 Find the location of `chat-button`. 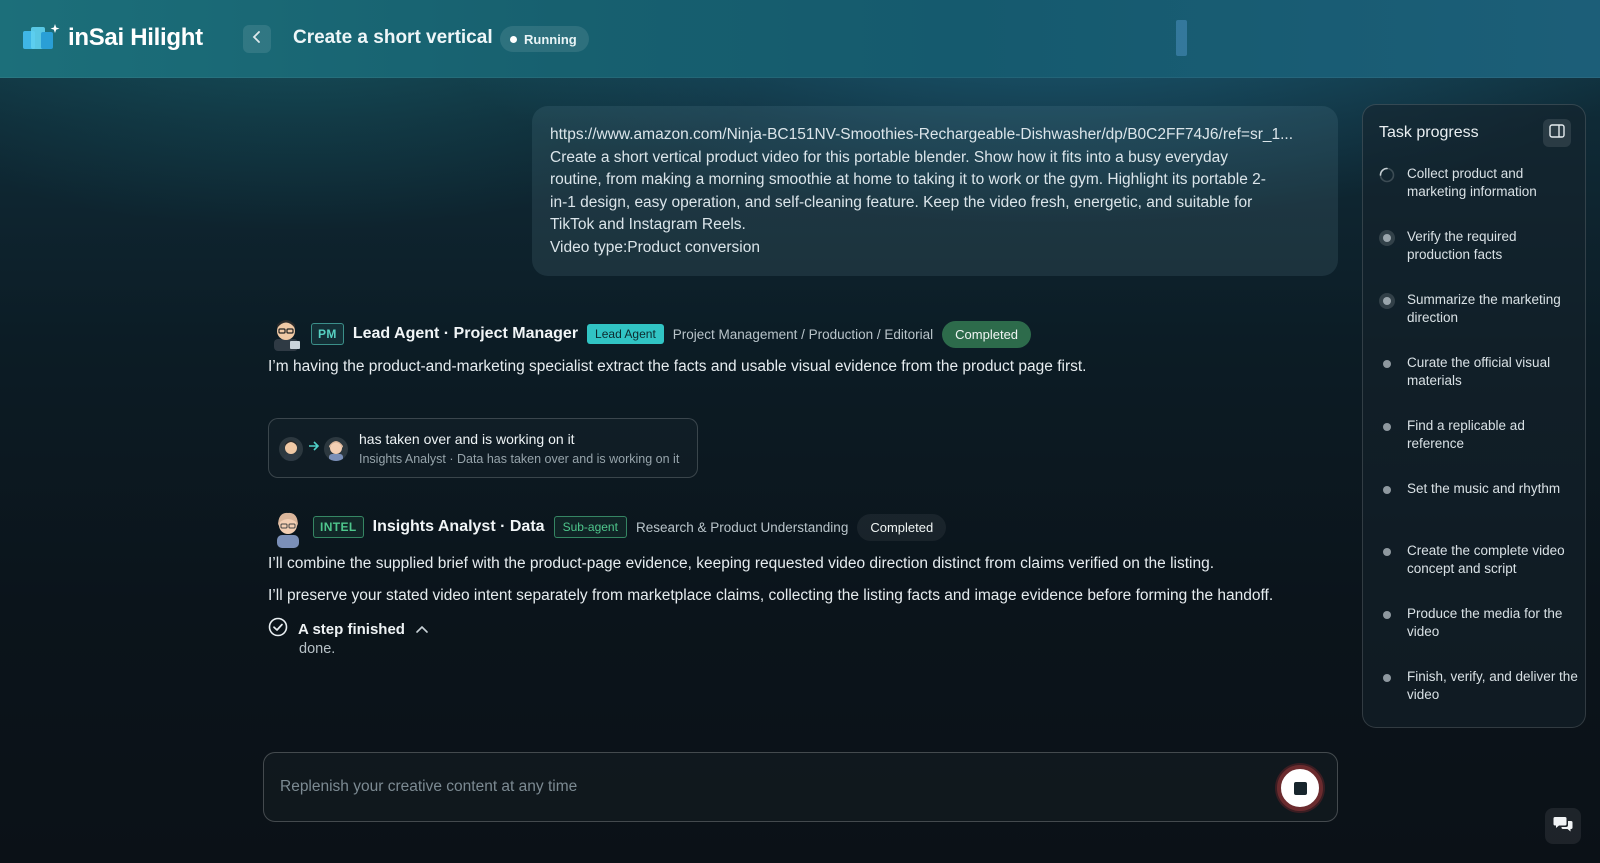

chat-button is located at coordinates (1563, 826).